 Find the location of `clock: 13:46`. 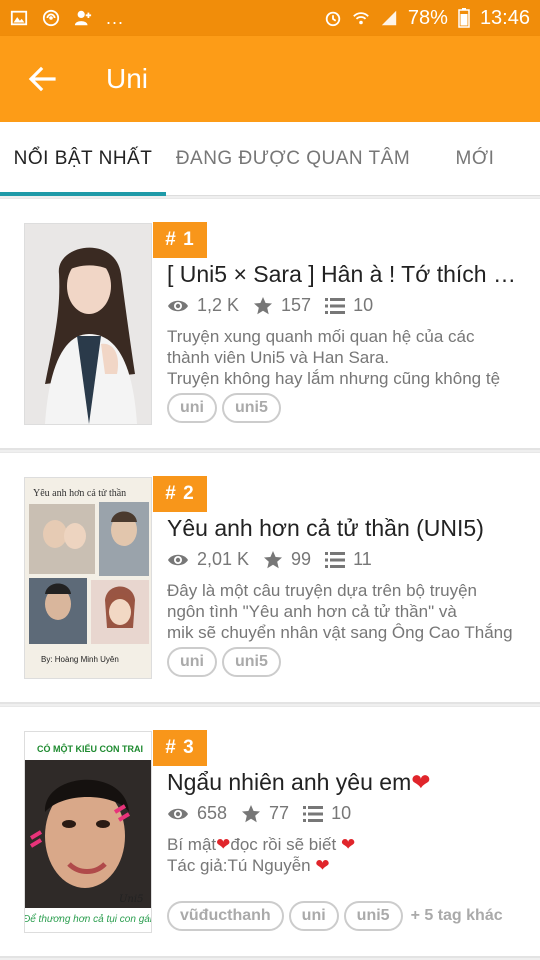

clock: 13:46 is located at coordinates (504, 17).